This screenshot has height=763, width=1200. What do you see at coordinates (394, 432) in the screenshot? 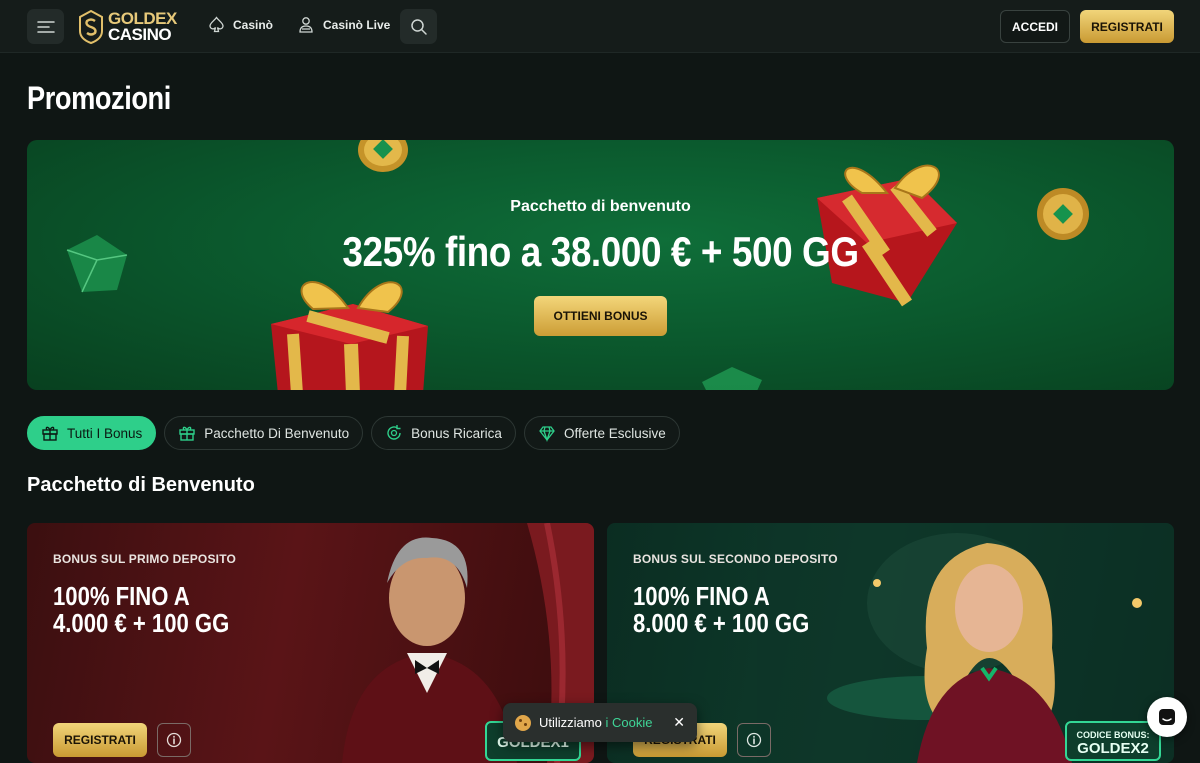
I see `reload-icon` at bounding box center [394, 432].